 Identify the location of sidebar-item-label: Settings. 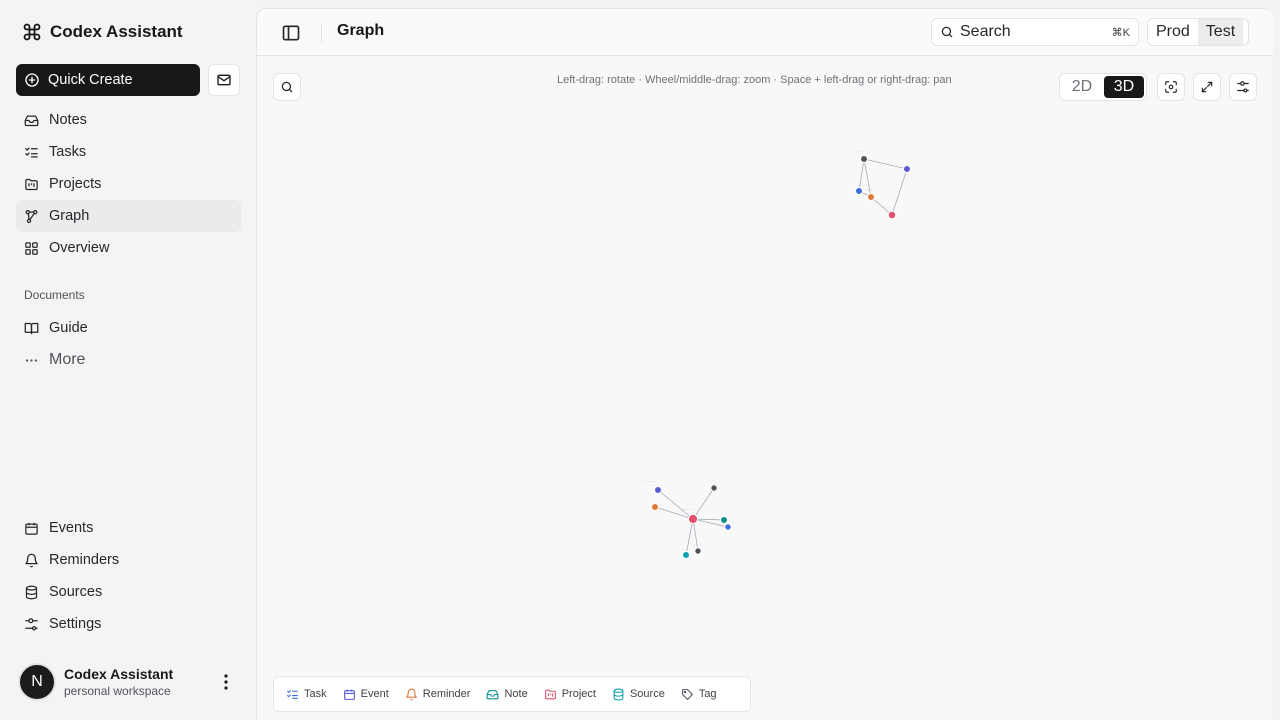
(75, 624).